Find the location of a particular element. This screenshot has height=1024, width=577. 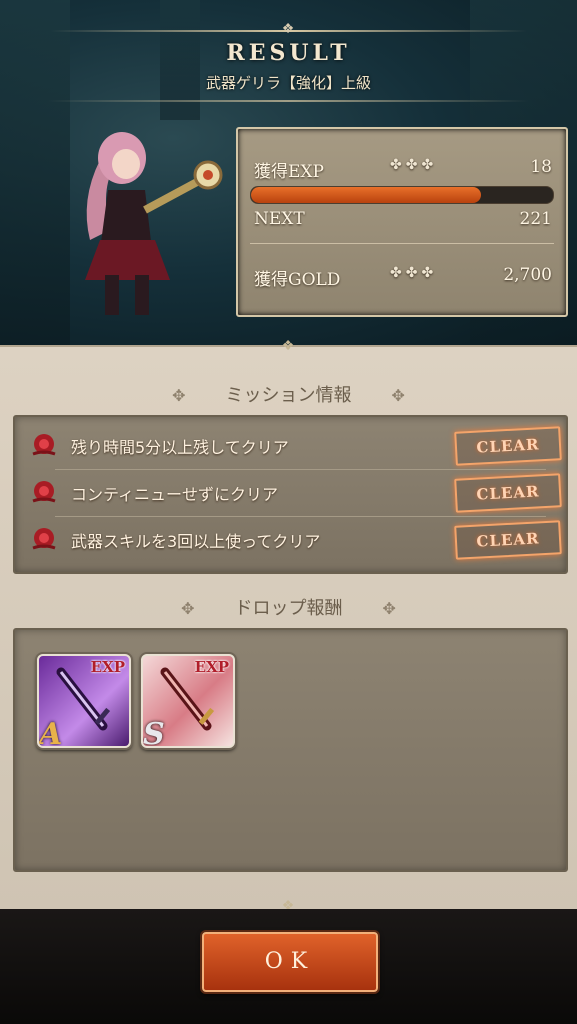

next-row: NEXT 221 is located at coordinates (403, 219).